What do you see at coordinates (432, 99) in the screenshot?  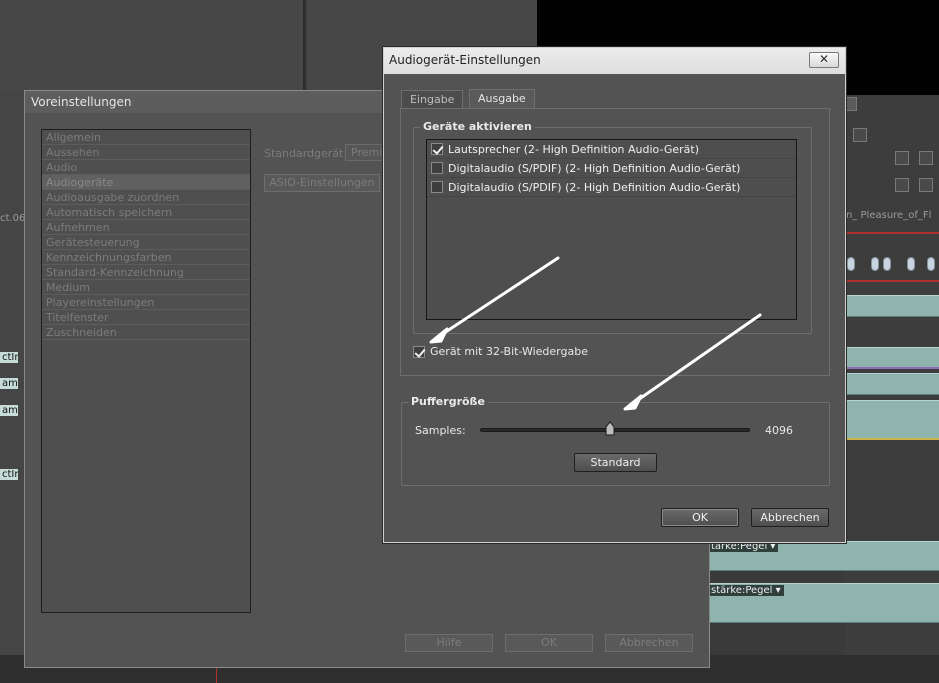 I see `tab-eingabe: Eingabe` at bounding box center [432, 99].